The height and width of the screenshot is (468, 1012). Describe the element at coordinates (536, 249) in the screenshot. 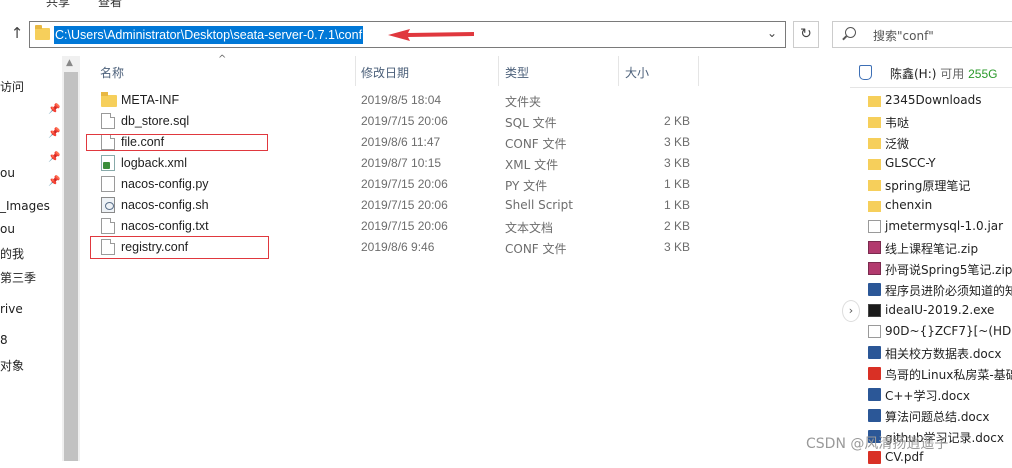

I see `file-type: CONF 文件` at that location.